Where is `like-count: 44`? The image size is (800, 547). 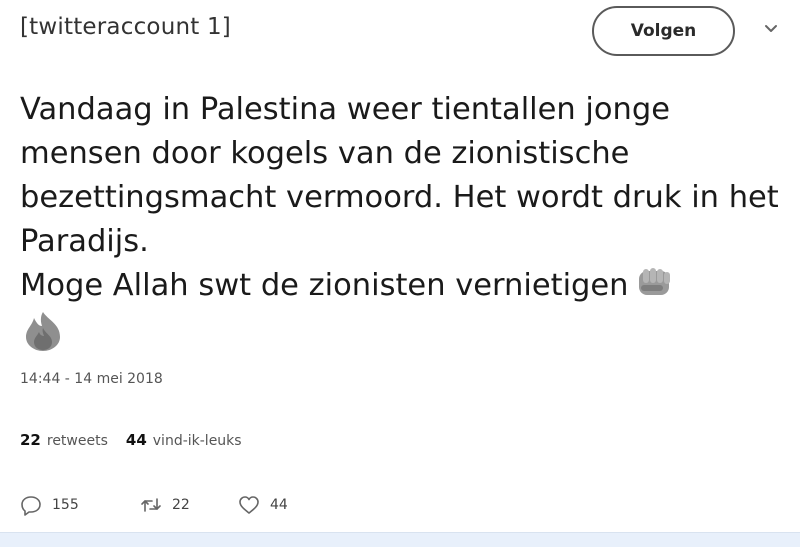 like-count: 44 is located at coordinates (279, 505).